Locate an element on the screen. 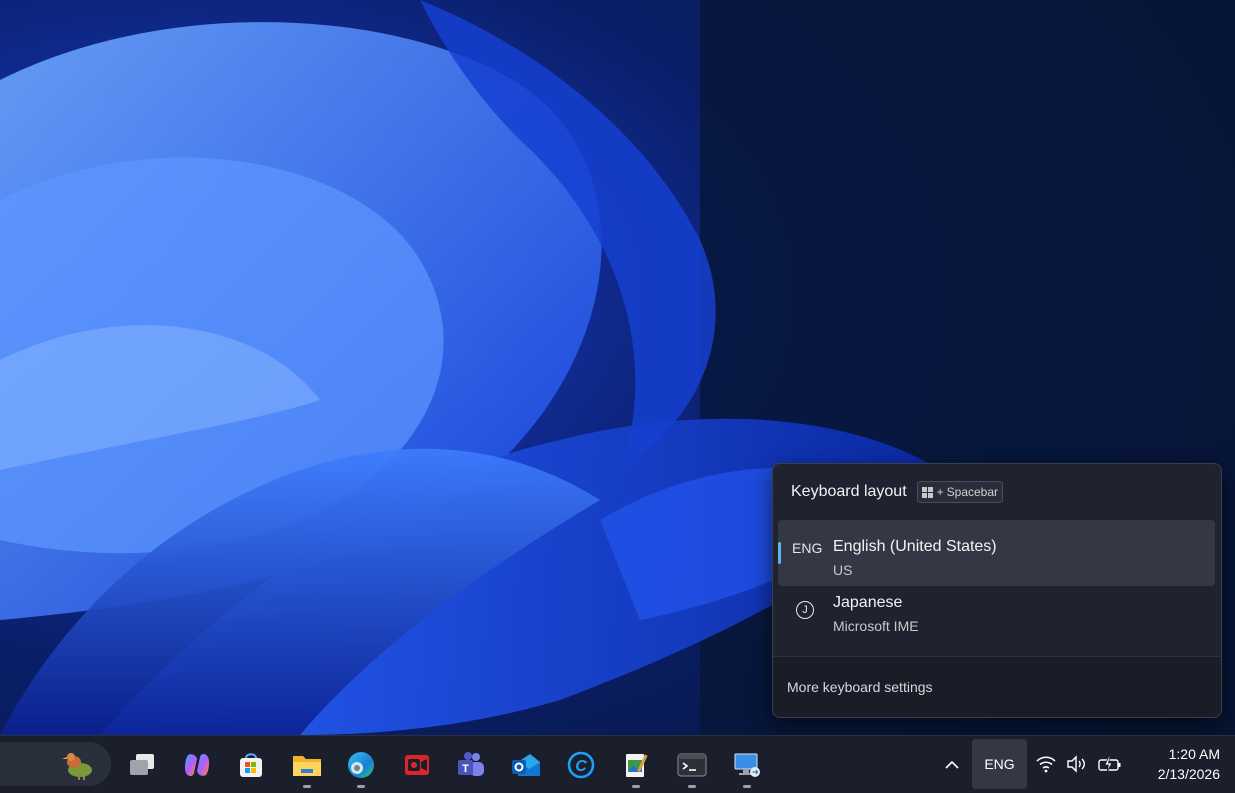 The height and width of the screenshot is (793, 1235). battery-status is located at coordinates (1110, 764).